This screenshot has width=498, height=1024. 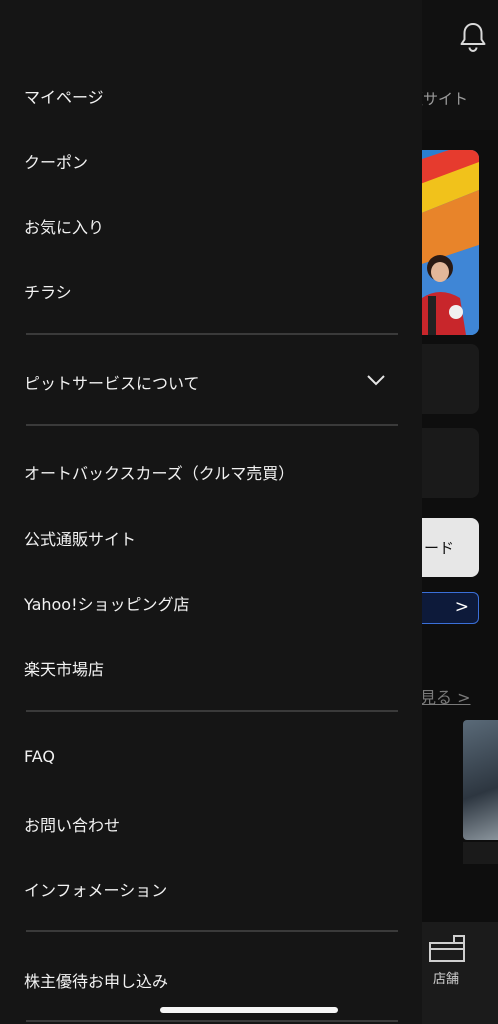 I want to click on chevron-right-icon: >, so click(x=461, y=607).